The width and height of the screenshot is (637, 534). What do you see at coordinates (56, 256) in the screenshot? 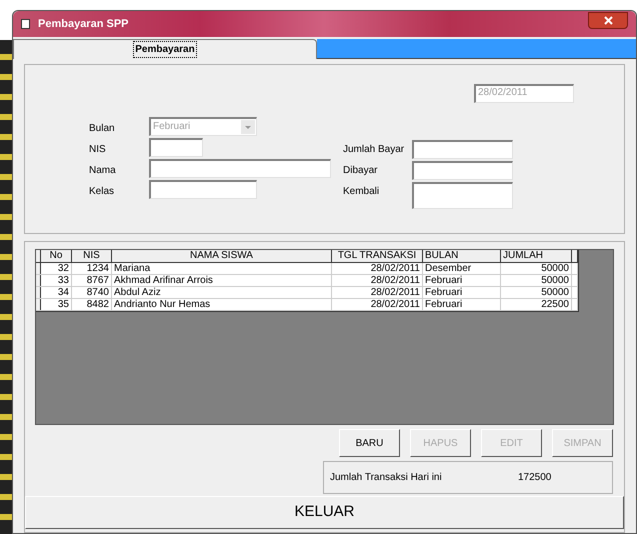
I see `column-header: No` at bounding box center [56, 256].